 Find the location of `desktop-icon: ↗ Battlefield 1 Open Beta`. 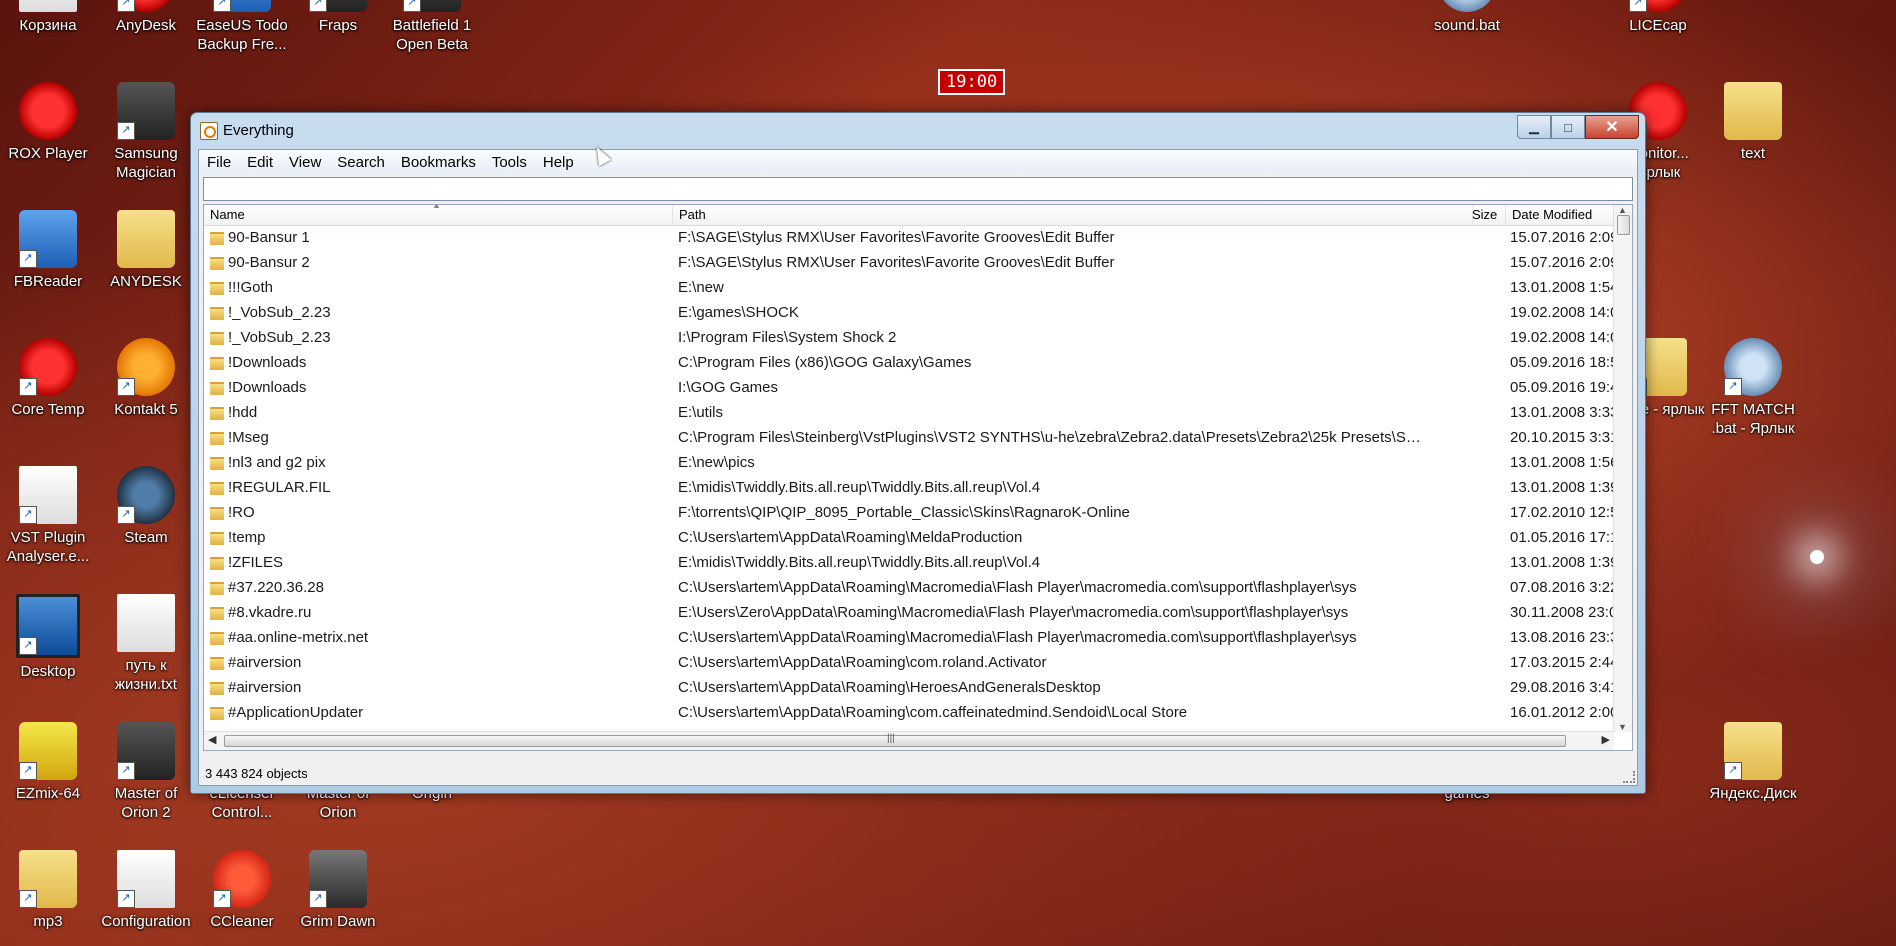

desktop-icon: ↗ Battlefield 1 Open Beta is located at coordinates (432, 27).